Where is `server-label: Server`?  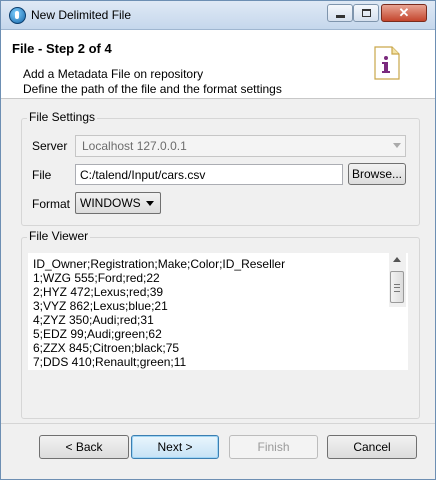
server-label: Server is located at coordinates (50, 146).